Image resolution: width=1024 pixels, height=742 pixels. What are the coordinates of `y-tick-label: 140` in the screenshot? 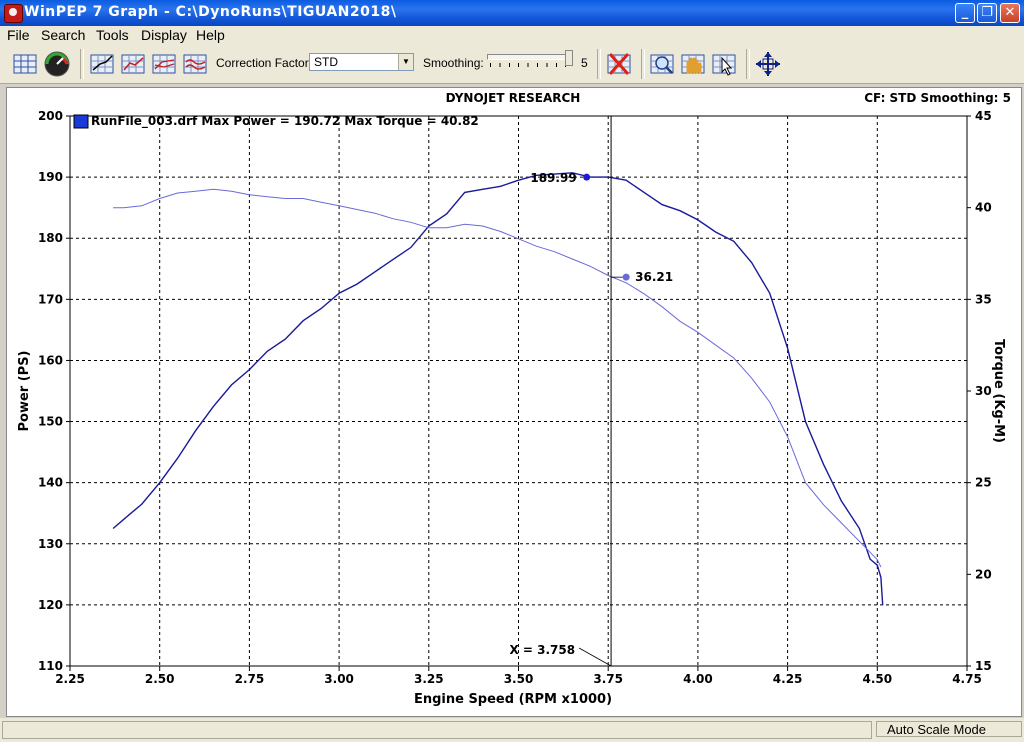 It's located at (50, 483).